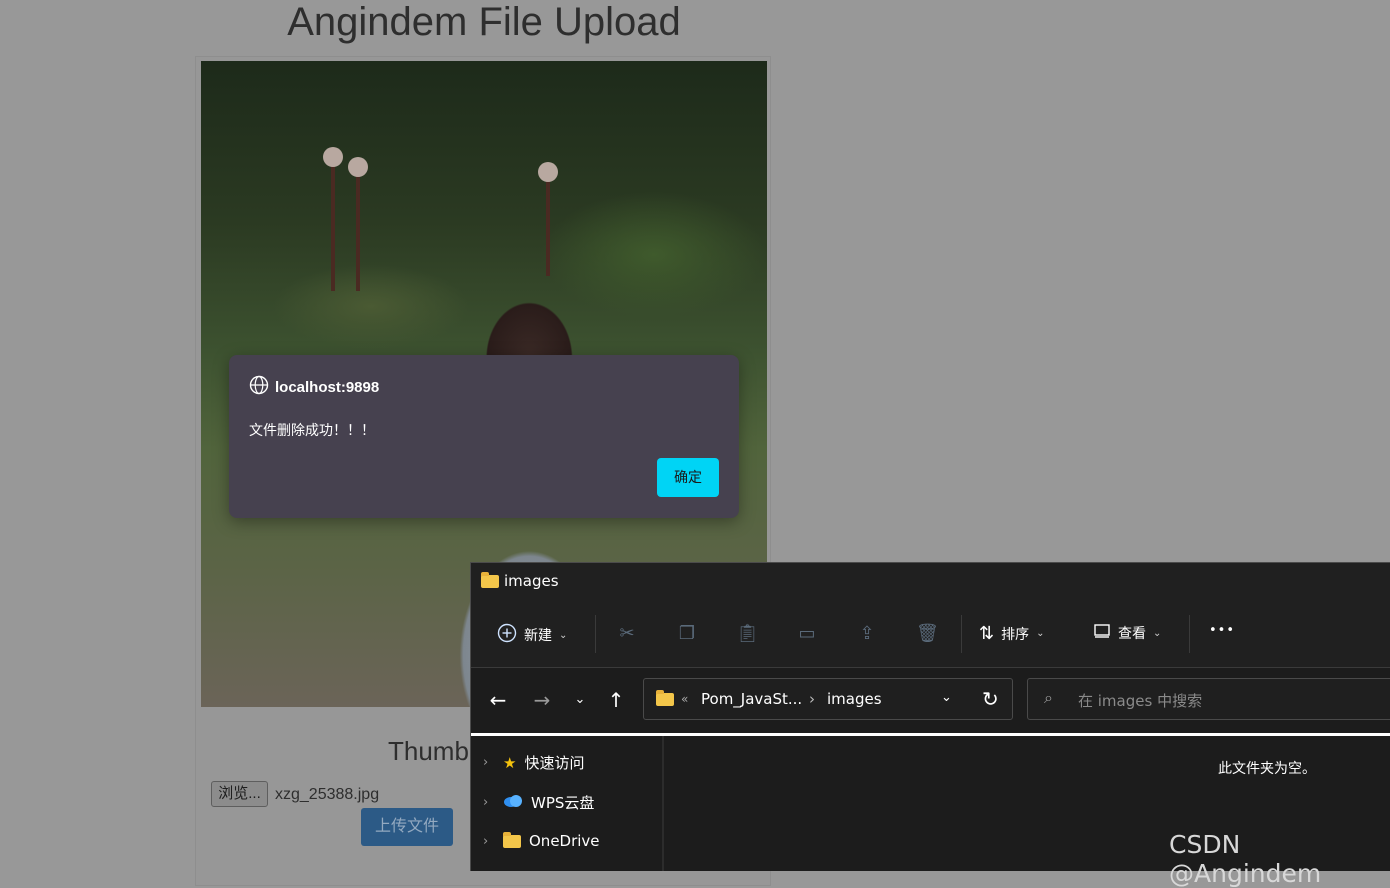 The width and height of the screenshot is (1390, 888). What do you see at coordinates (428, 751) in the screenshot?
I see `card-caption: Thumb` at bounding box center [428, 751].